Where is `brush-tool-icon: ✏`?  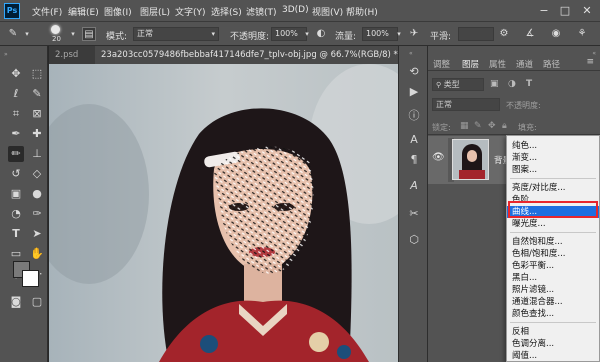
brush-tool-icon: ✏ is located at coordinates (16, 154).